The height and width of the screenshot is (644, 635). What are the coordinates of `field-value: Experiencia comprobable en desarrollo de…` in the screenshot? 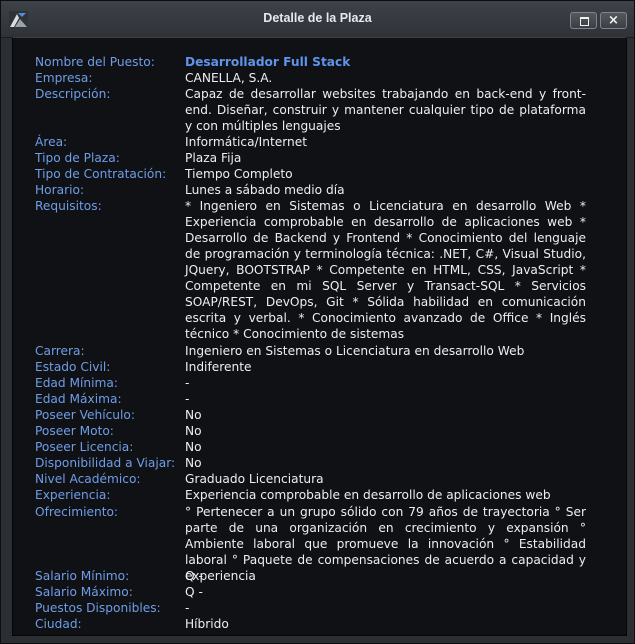 It's located at (368, 495).